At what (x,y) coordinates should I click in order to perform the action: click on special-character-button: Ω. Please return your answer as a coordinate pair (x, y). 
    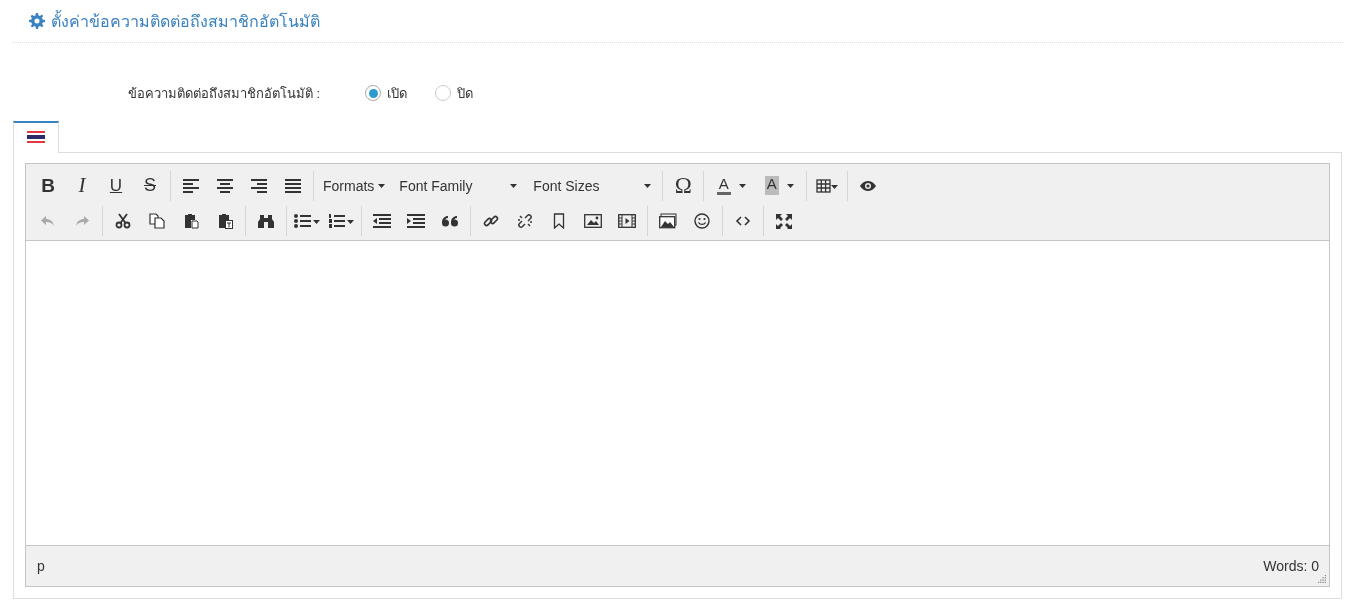
    Looking at the image, I should click on (683, 185).